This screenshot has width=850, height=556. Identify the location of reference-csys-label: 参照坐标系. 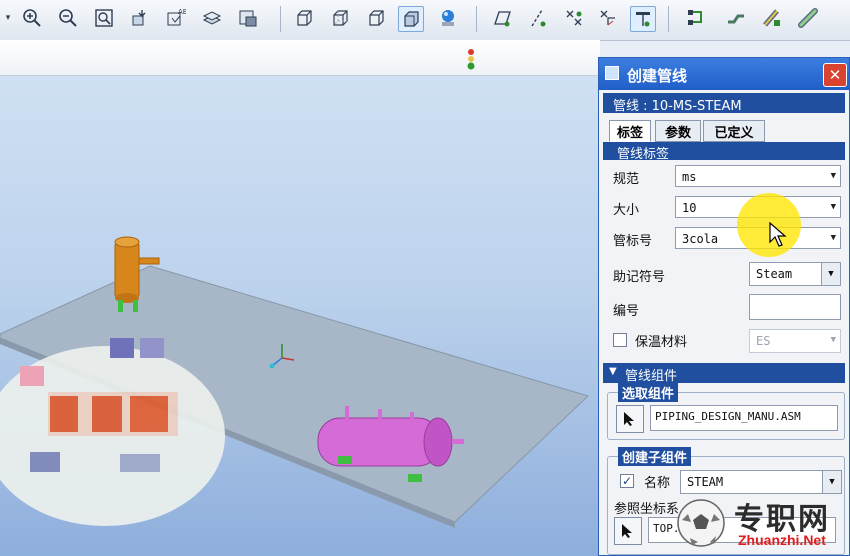
(647, 509).